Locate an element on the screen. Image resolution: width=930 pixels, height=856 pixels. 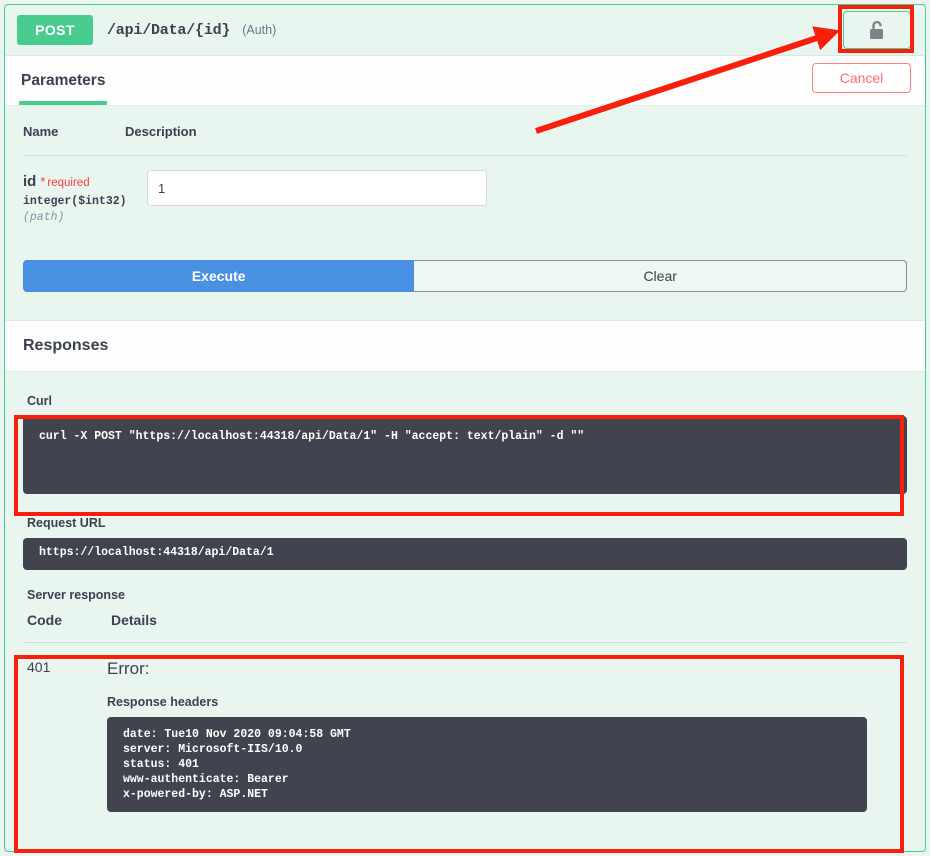
request-url-block: https://localhost:44318/api/Data/1 is located at coordinates (465, 554).